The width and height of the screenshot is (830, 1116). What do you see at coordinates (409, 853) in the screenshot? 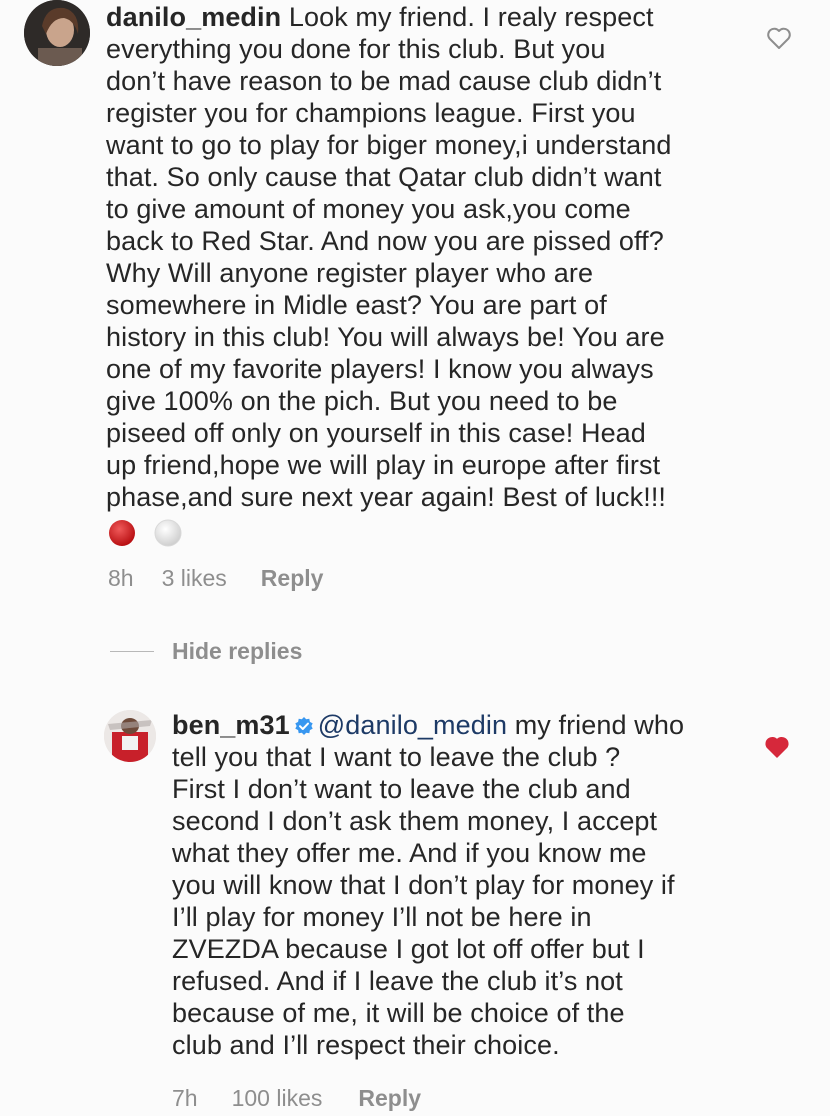
I see `reply-body-line: what they offer me. And if you know me` at bounding box center [409, 853].